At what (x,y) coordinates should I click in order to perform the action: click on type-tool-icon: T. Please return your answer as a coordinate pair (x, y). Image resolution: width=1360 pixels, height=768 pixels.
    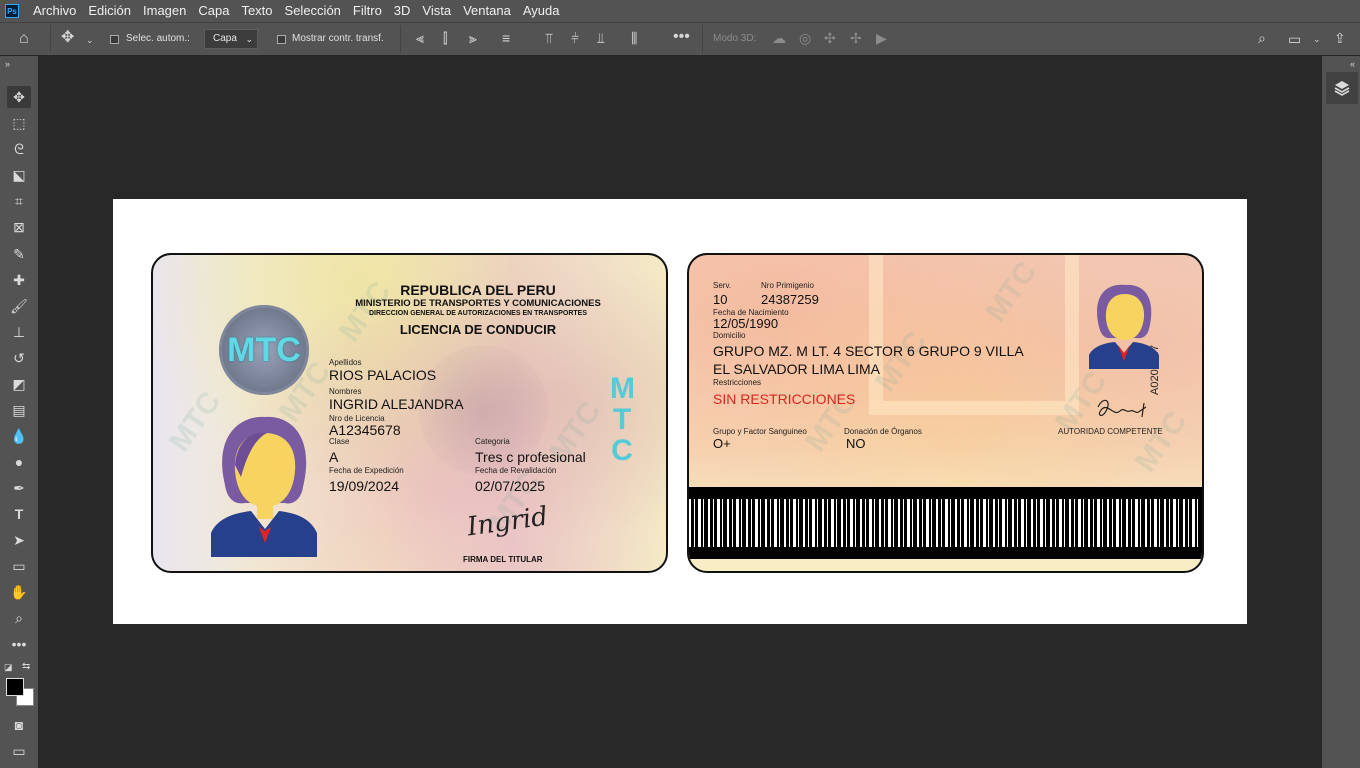
    Looking at the image, I should click on (19, 514).